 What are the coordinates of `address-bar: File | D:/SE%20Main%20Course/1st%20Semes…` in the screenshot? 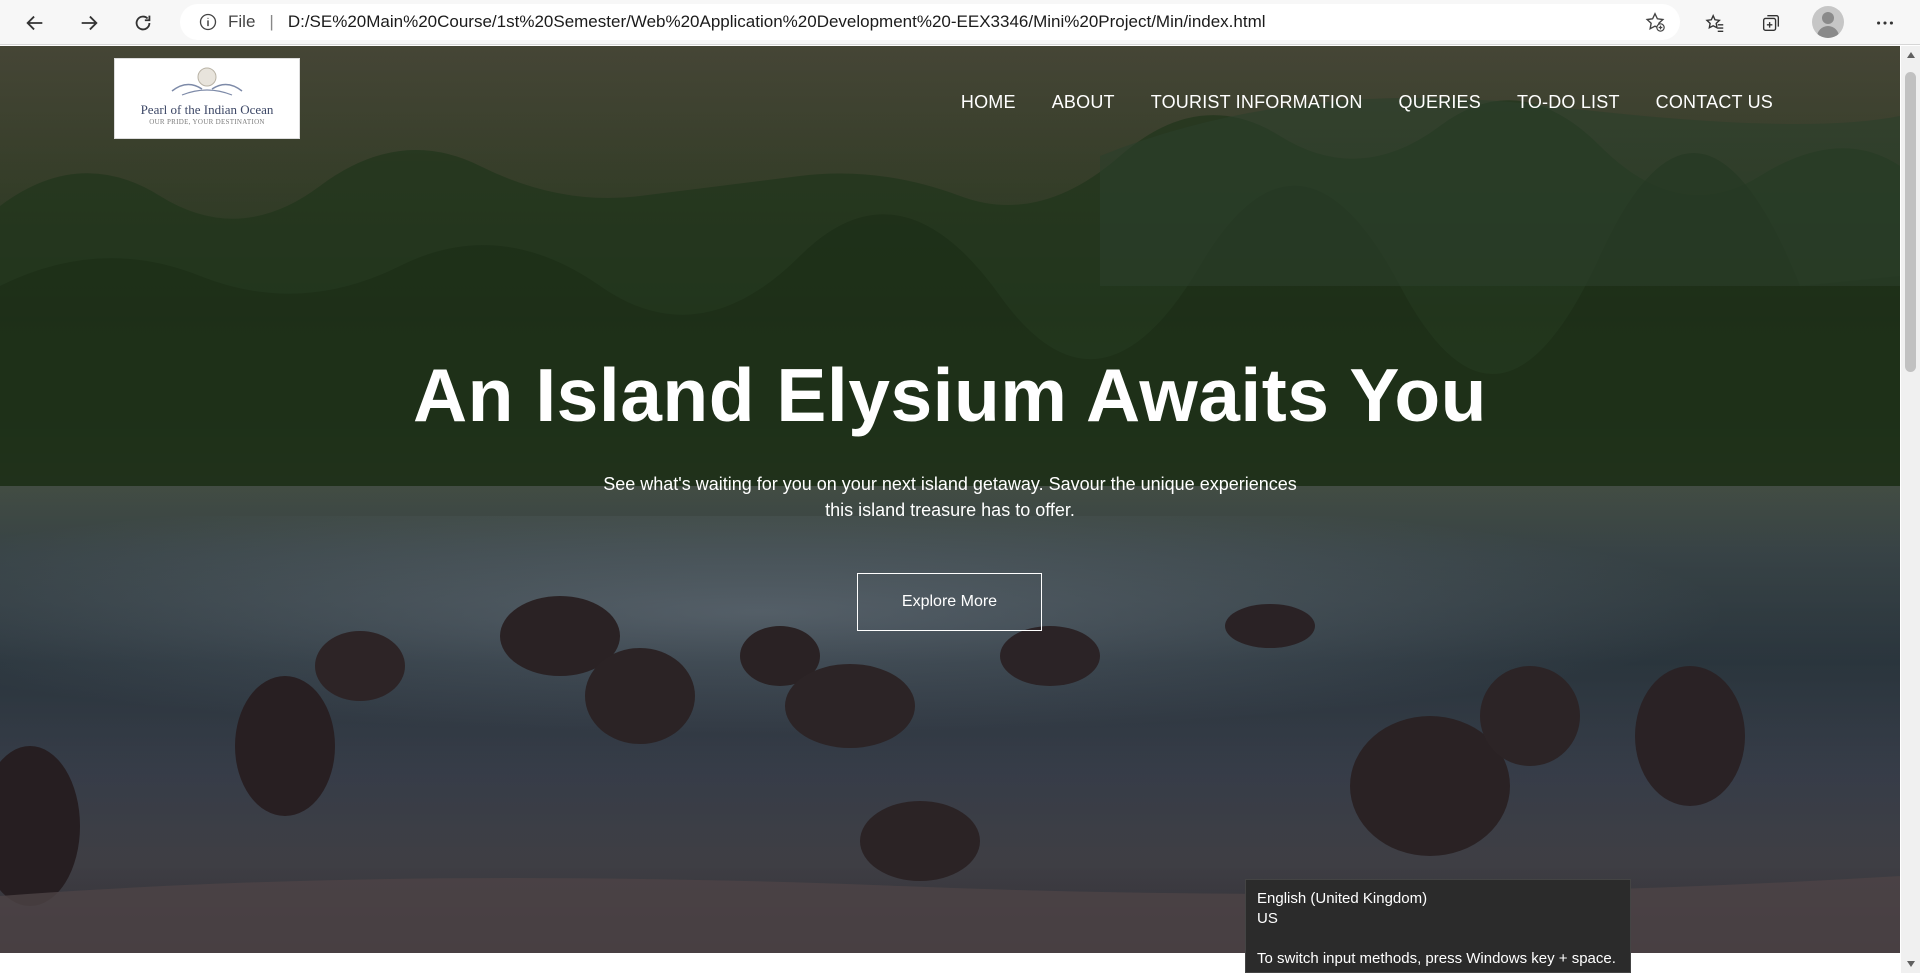 It's located at (930, 22).